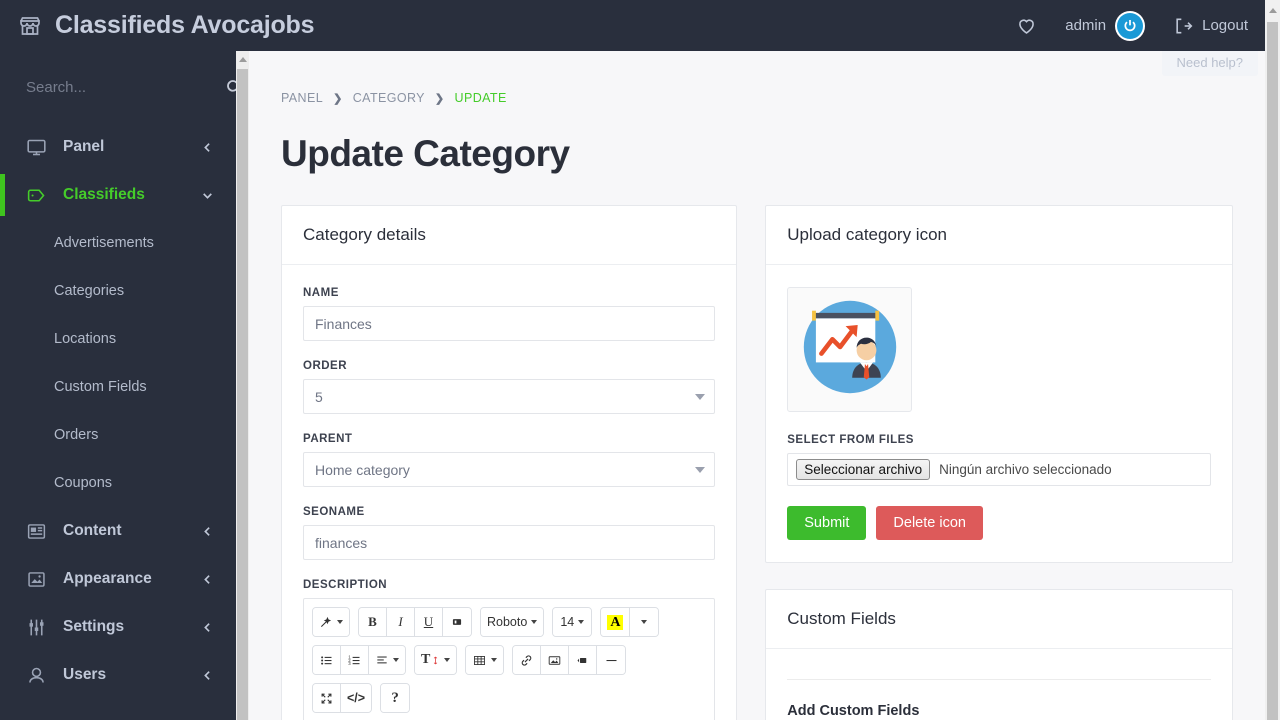  What do you see at coordinates (118, 627) in the screenshot?
I see `sidebar-item-settings: Settings` at bounding box center [118, 627].